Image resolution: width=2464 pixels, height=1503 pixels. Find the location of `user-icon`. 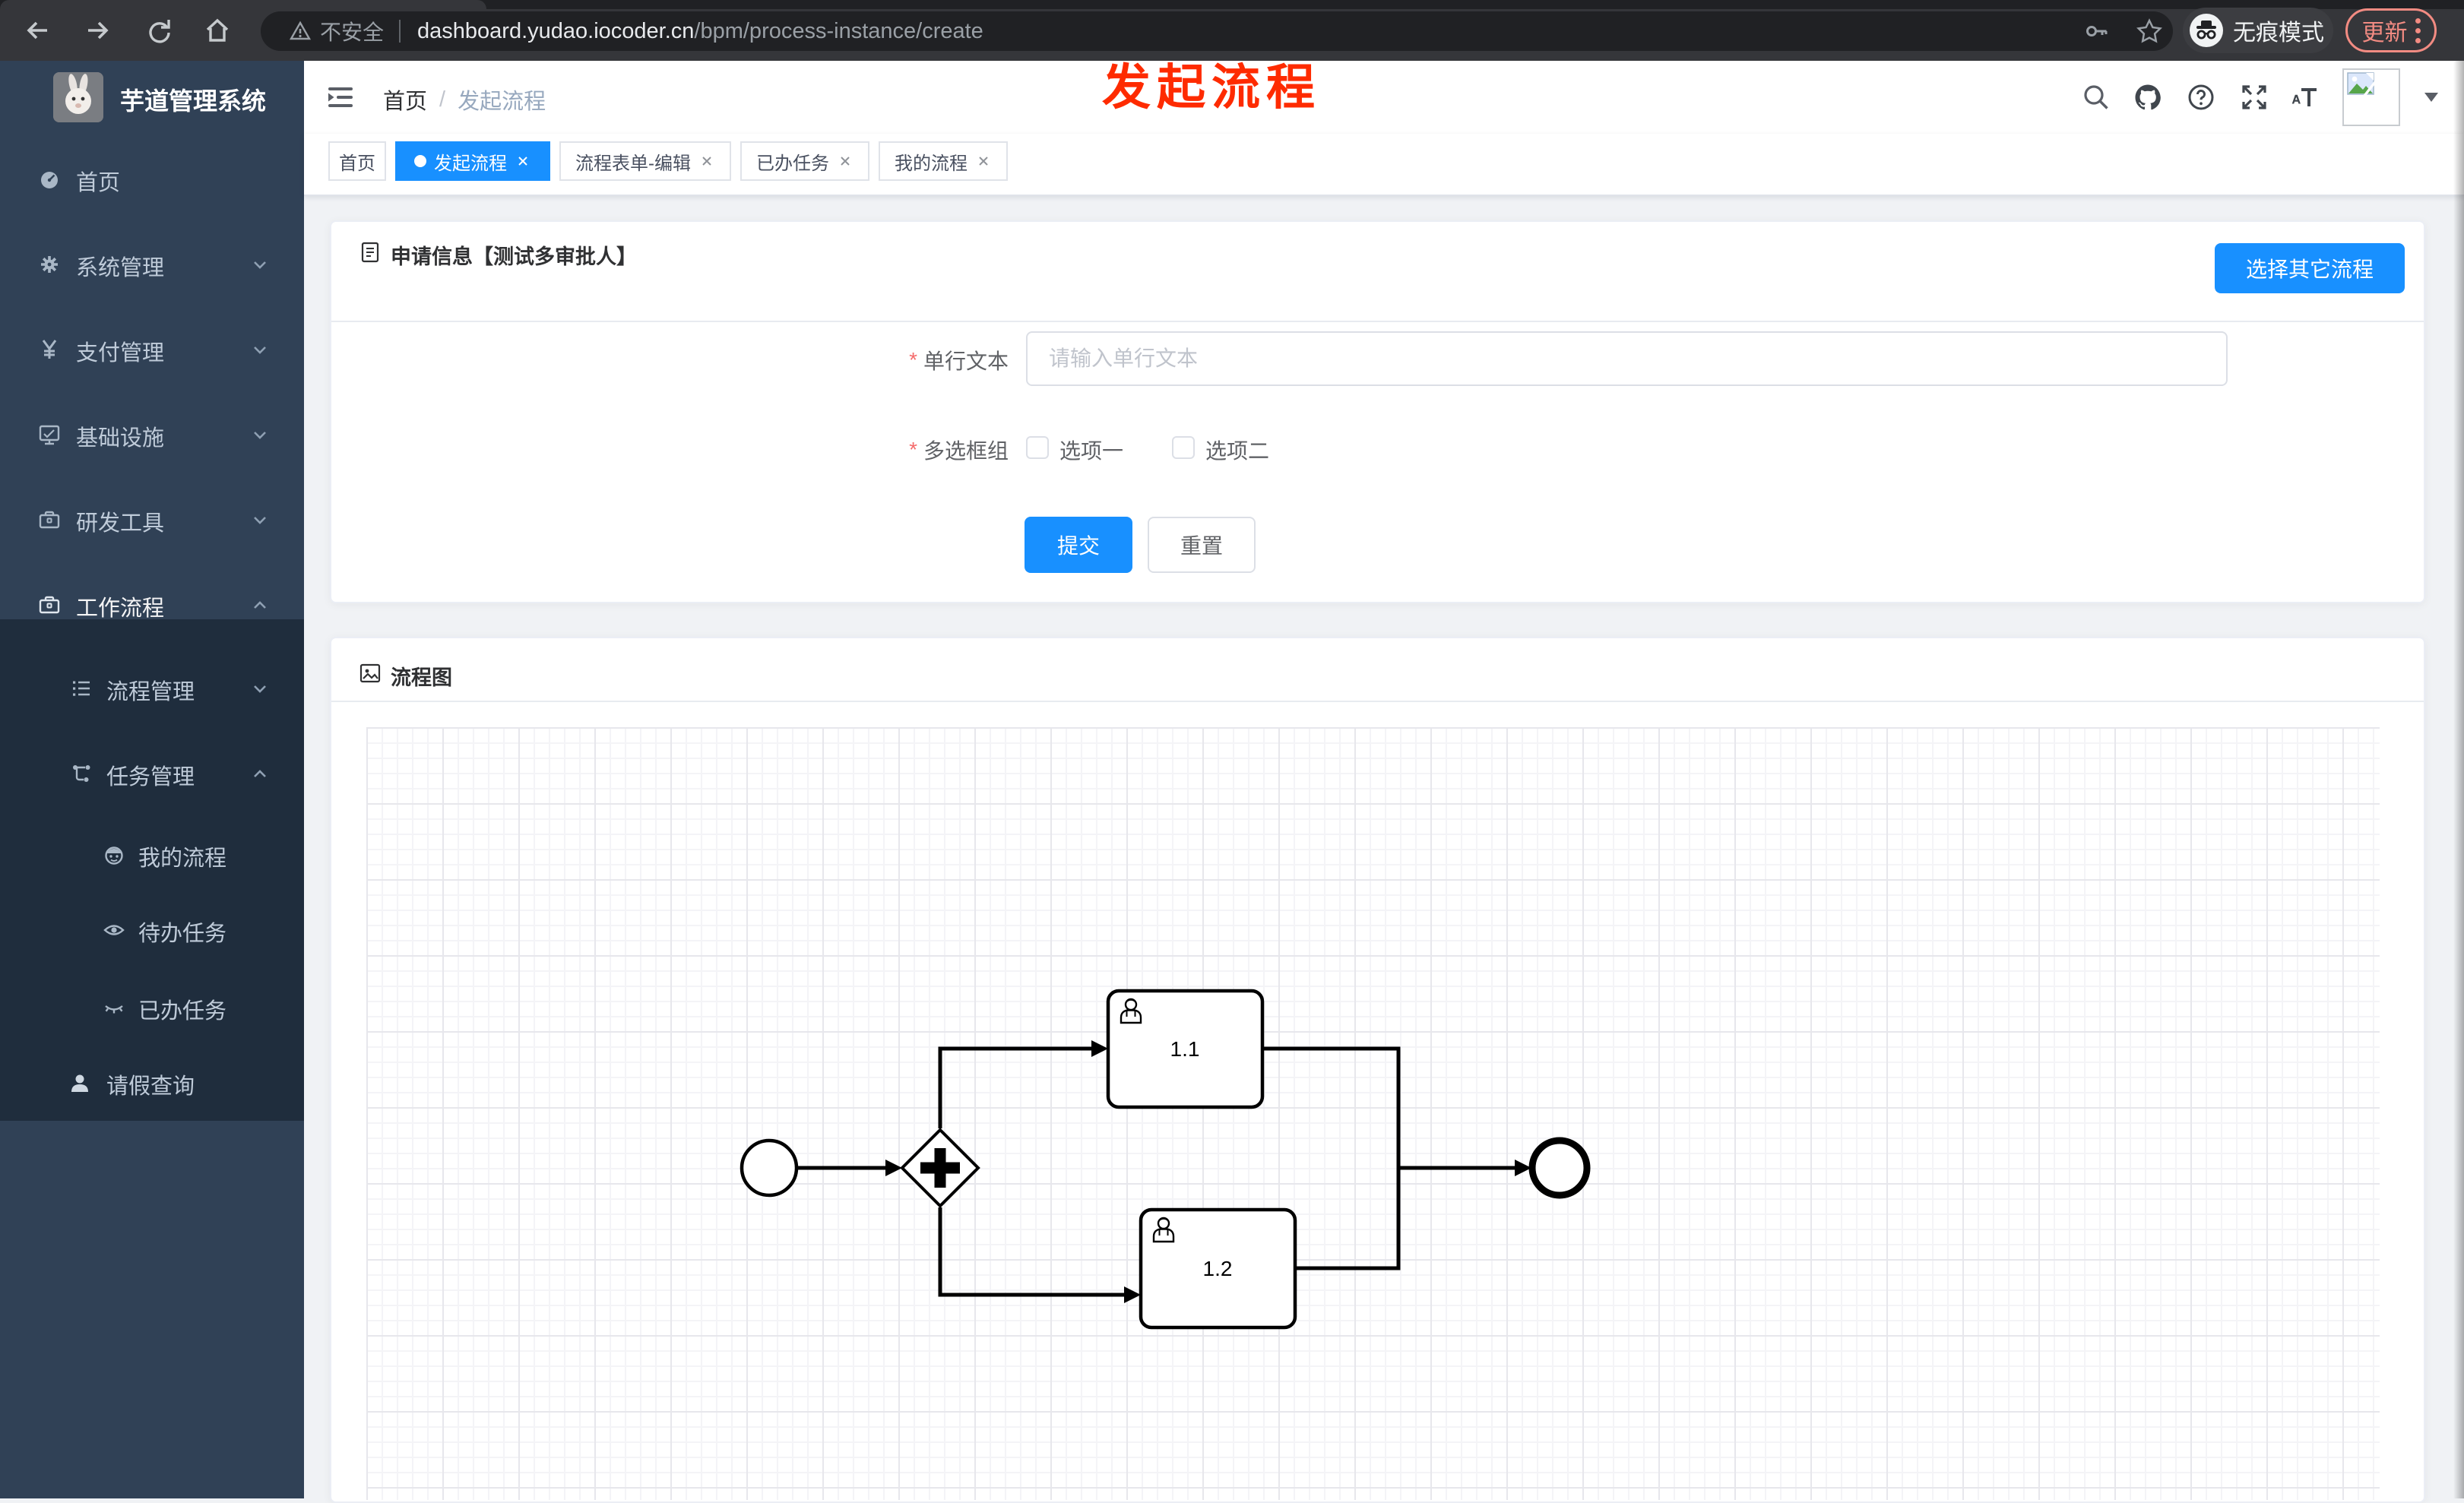

user-icon is located at coordinates (79, 1082).